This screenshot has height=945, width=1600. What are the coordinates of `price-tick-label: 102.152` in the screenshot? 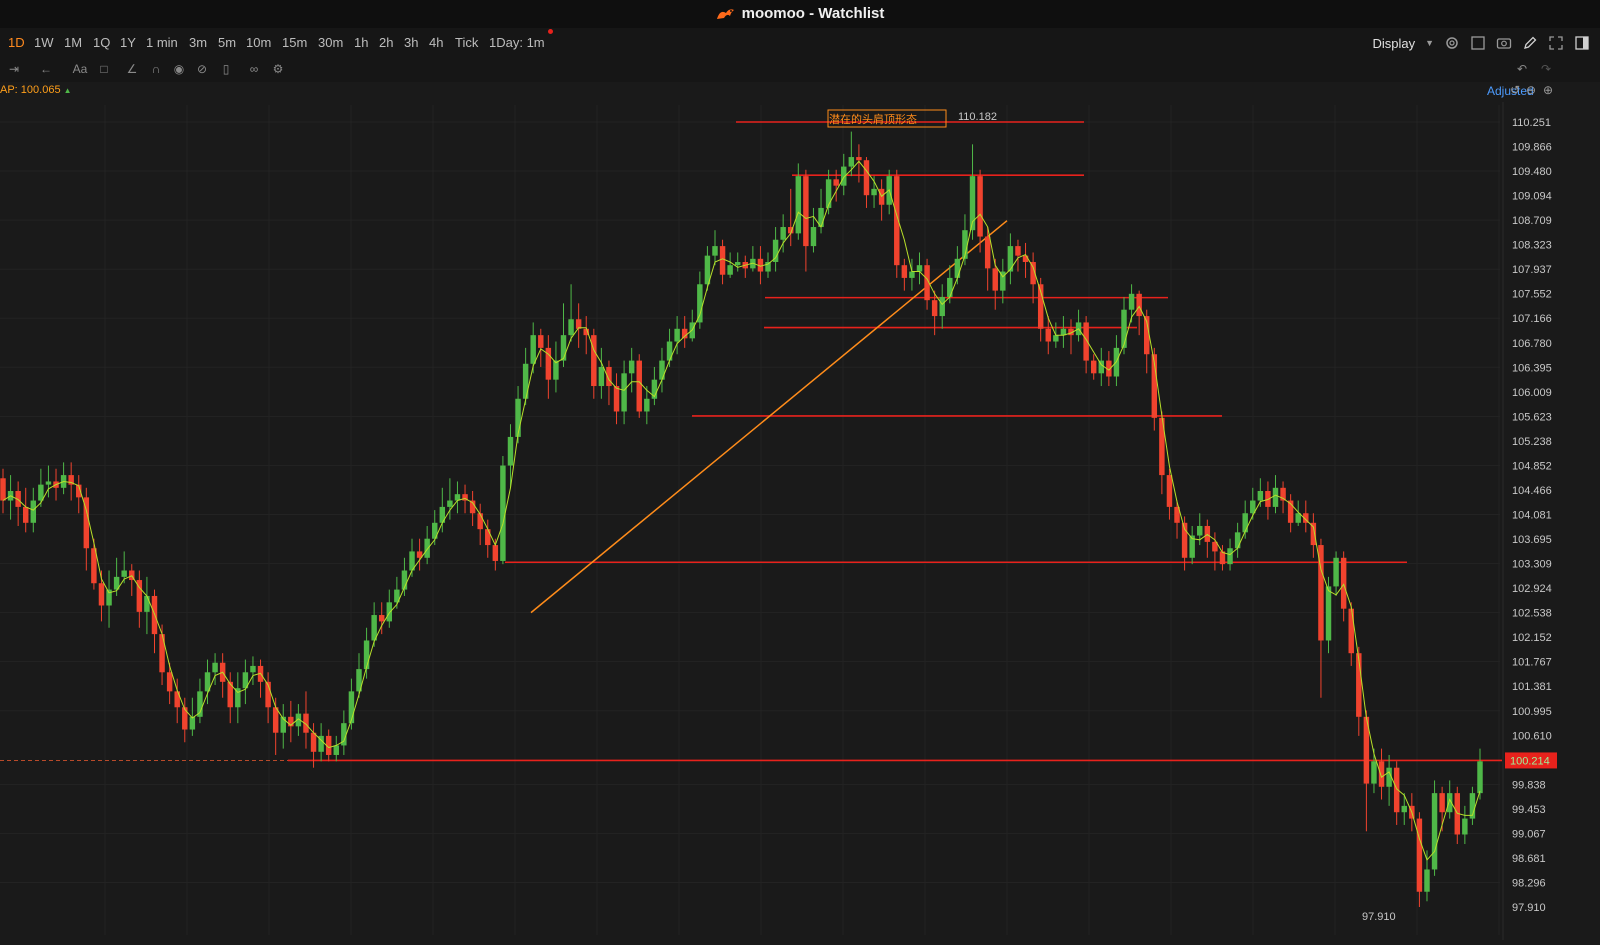 It's located at (1532, 638).